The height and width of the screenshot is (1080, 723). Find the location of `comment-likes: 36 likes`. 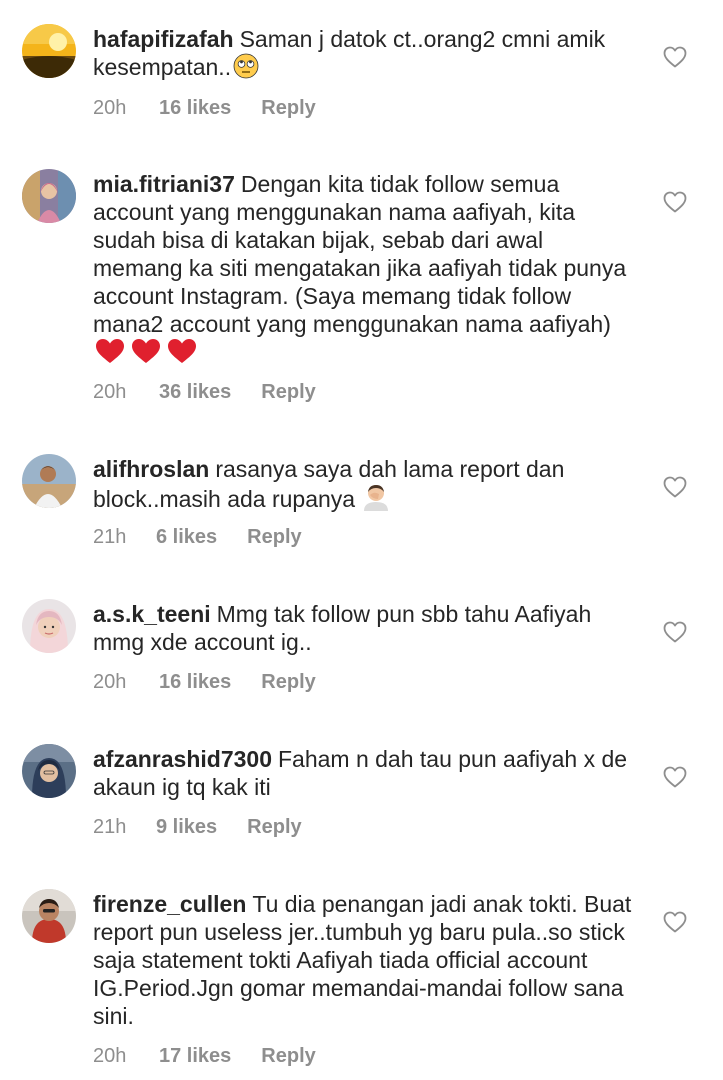

comment-likes: 36 likes is located at coordinates (195, 392).